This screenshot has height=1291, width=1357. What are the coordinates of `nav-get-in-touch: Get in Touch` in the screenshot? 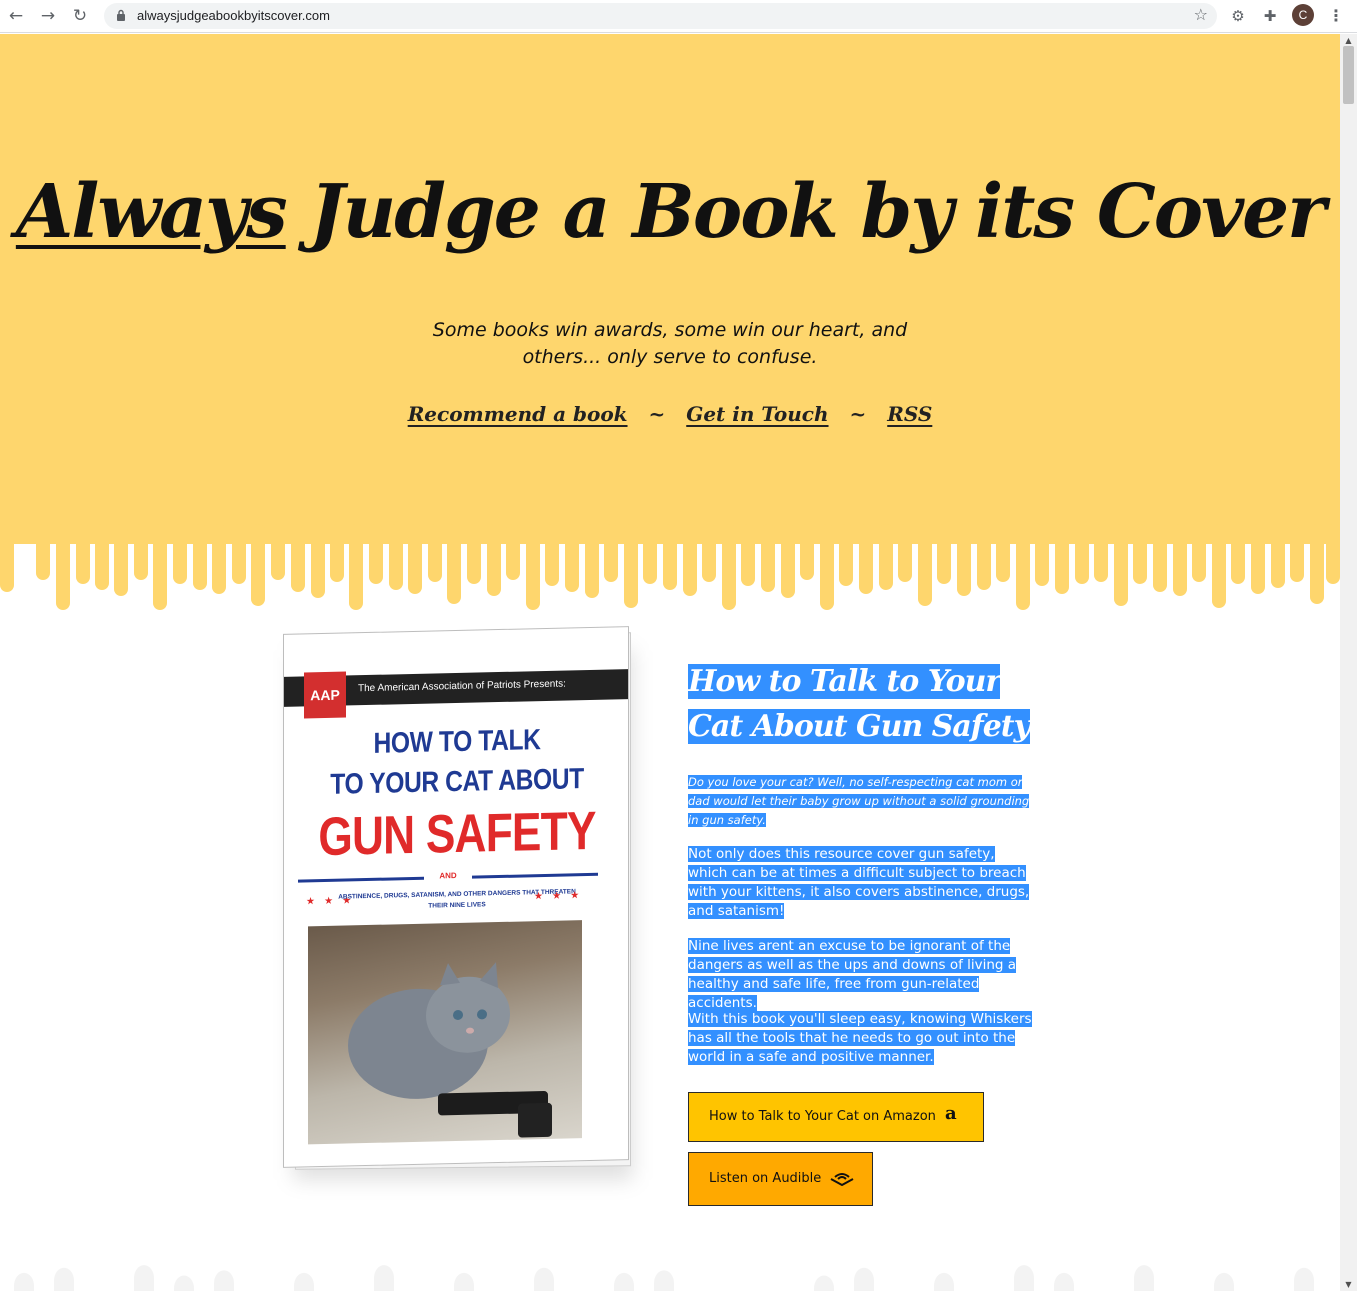 It's located at (757, 414).